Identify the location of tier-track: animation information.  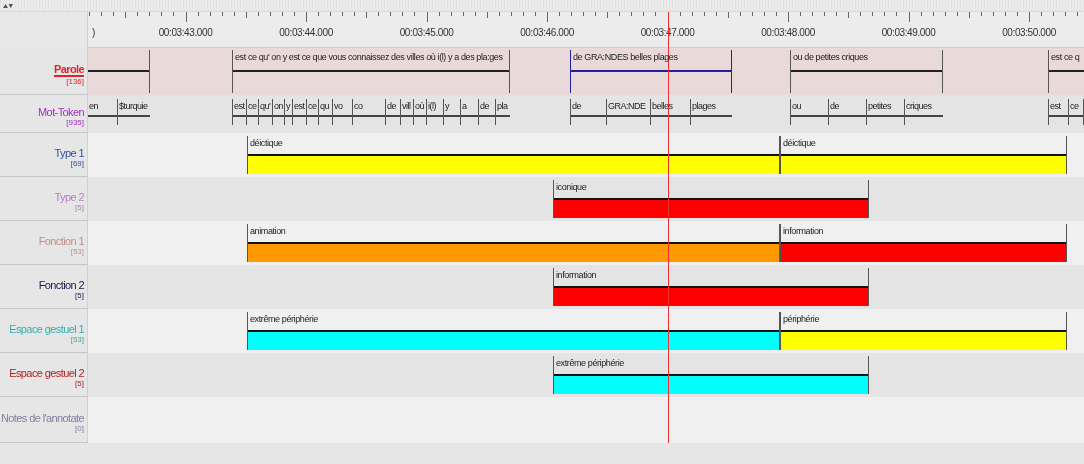
(586, 243).